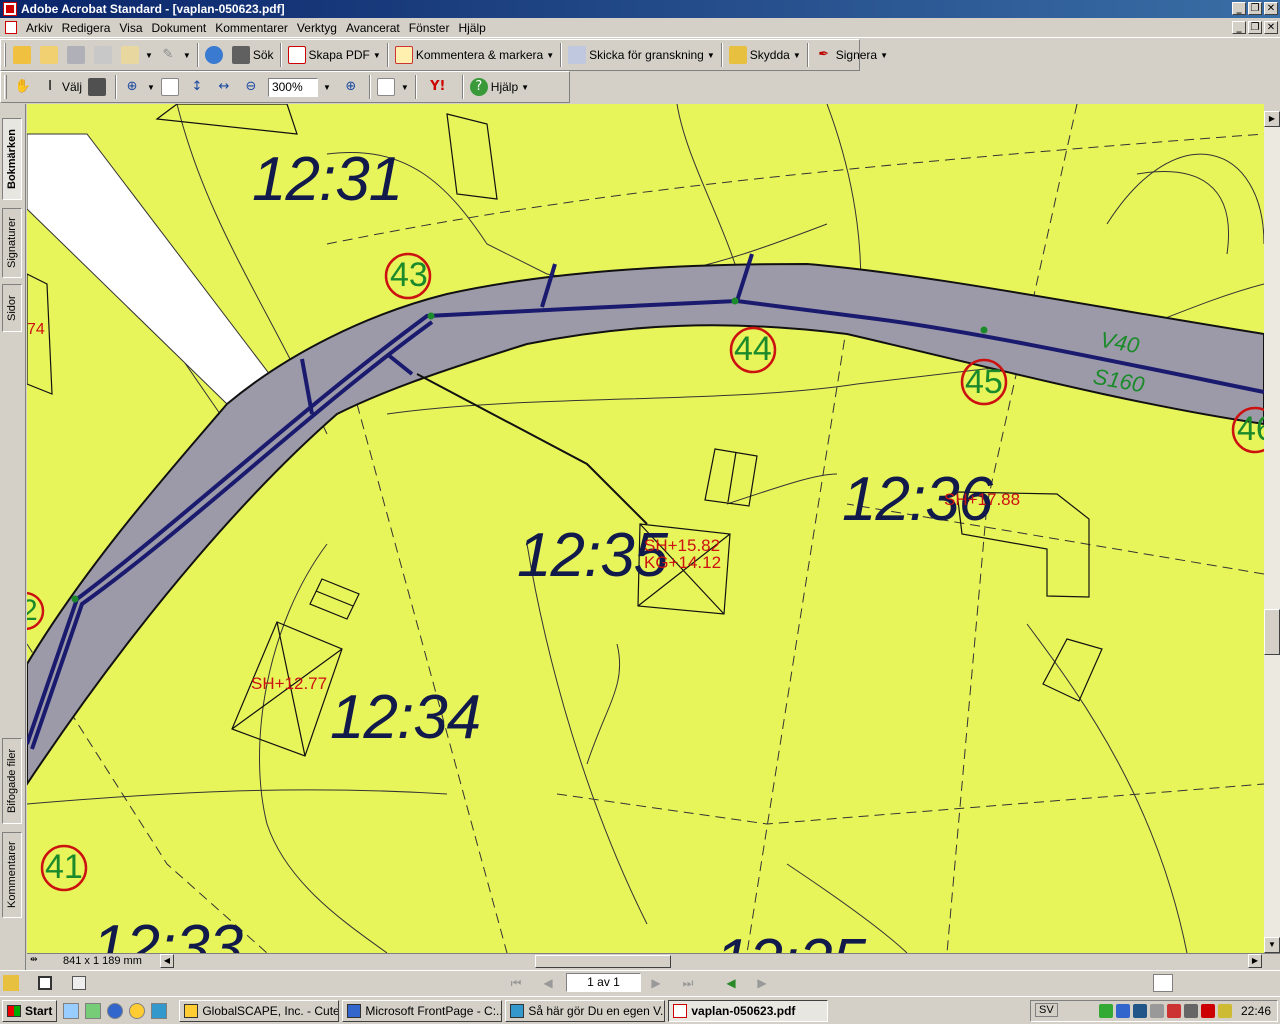 This screenshot has height=1024, width=1280. What do you see at coordinates (1196, 983) in the screenshot?
I see `continuous-layout-button` at bounding box center [1196, 983].